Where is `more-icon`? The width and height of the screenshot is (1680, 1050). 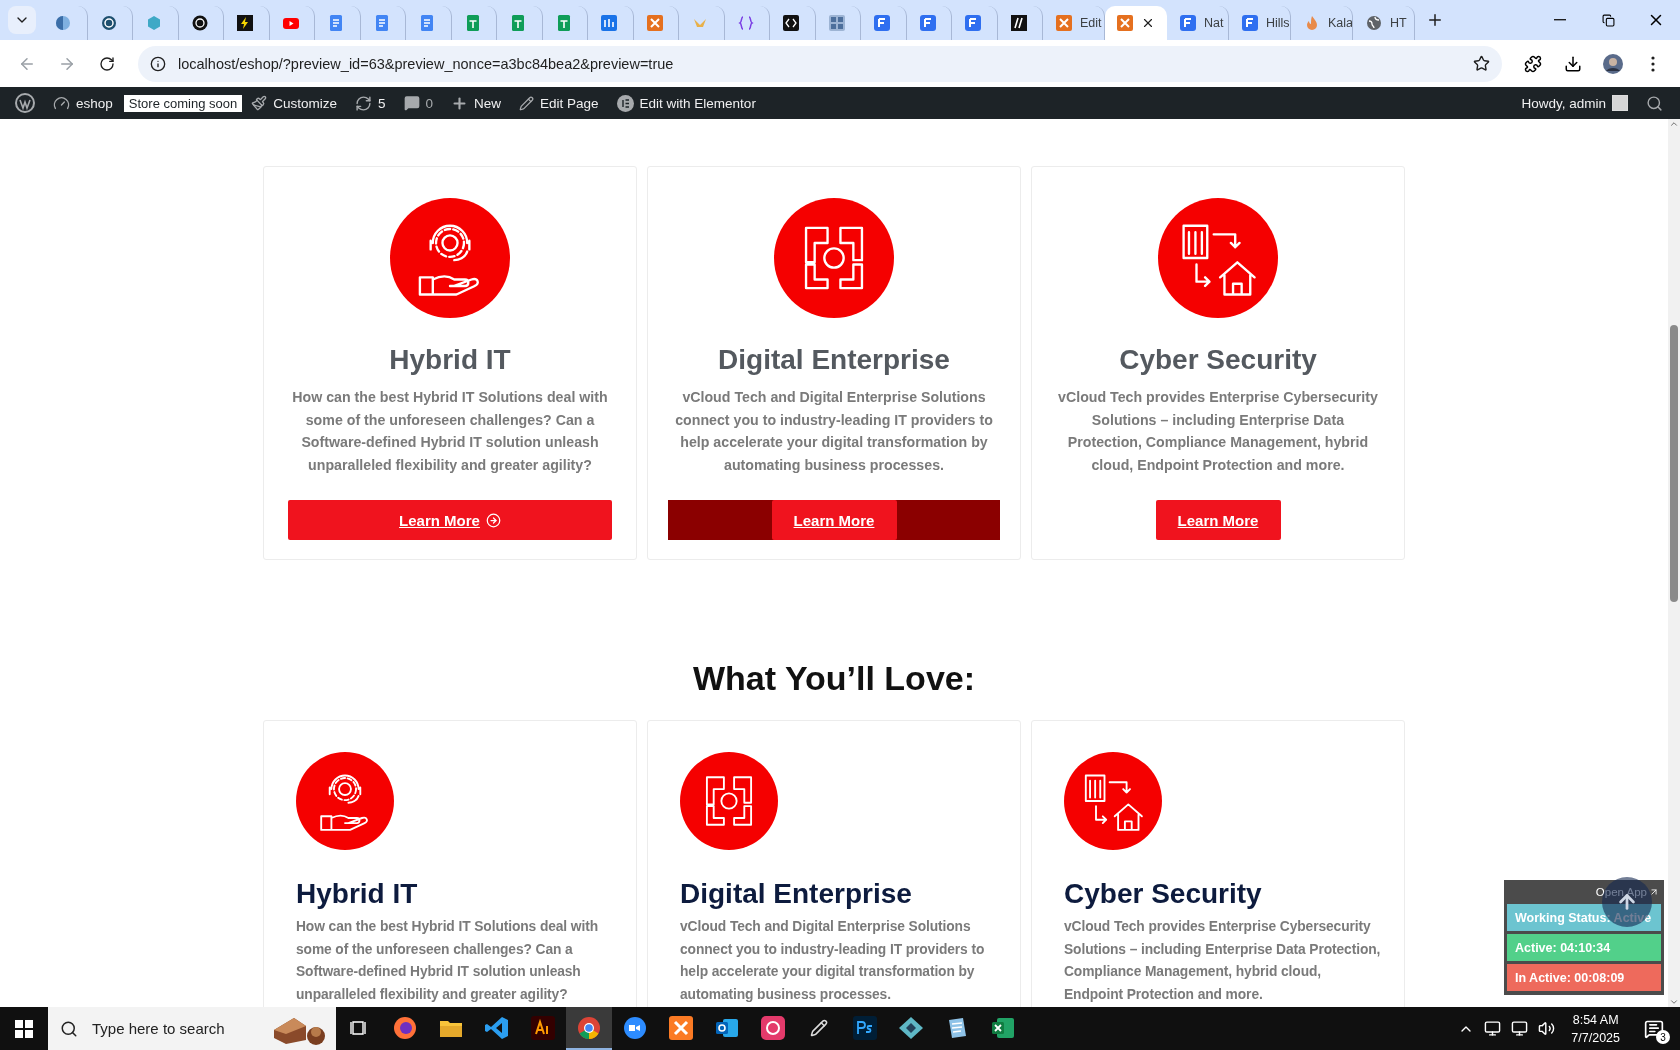 more-icon is located at coordinates (1653, 63).